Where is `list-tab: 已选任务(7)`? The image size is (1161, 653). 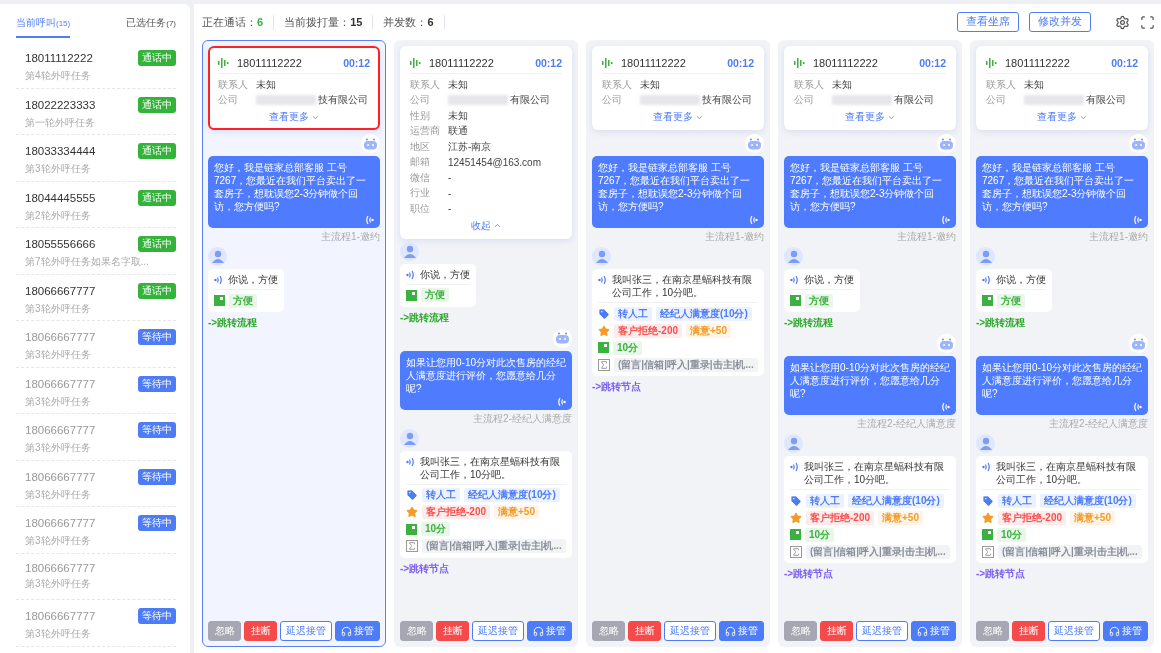 list-tab: 已选任务(7) is located at coordinates (151, 23).